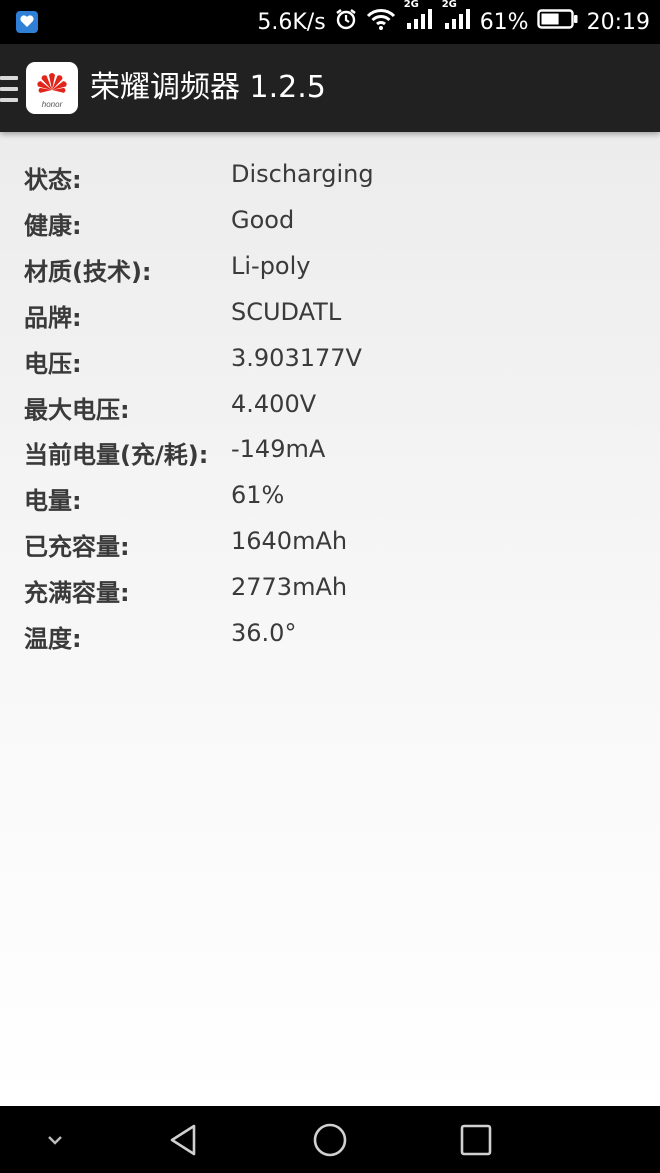  Describe the element at coordinates (53, 639) in the screenshot. I see `info-label: 温度:` at that location.